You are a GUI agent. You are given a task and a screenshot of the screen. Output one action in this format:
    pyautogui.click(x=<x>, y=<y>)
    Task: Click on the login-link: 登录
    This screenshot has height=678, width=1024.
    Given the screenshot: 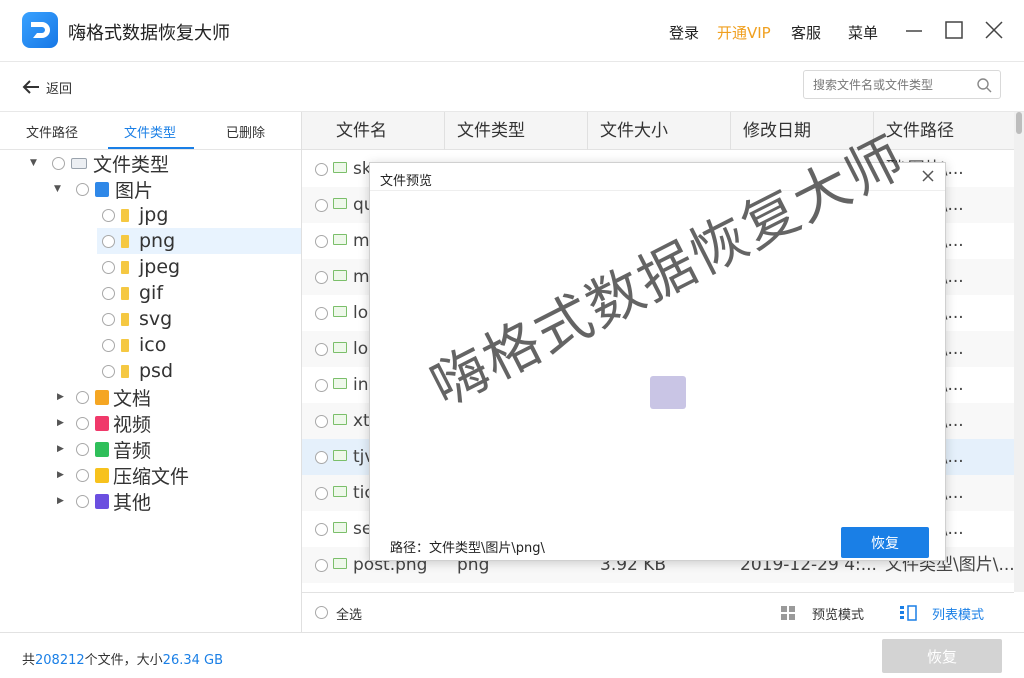 What is the action you would take?
    pyautogui.click(x=684, y=32)
    